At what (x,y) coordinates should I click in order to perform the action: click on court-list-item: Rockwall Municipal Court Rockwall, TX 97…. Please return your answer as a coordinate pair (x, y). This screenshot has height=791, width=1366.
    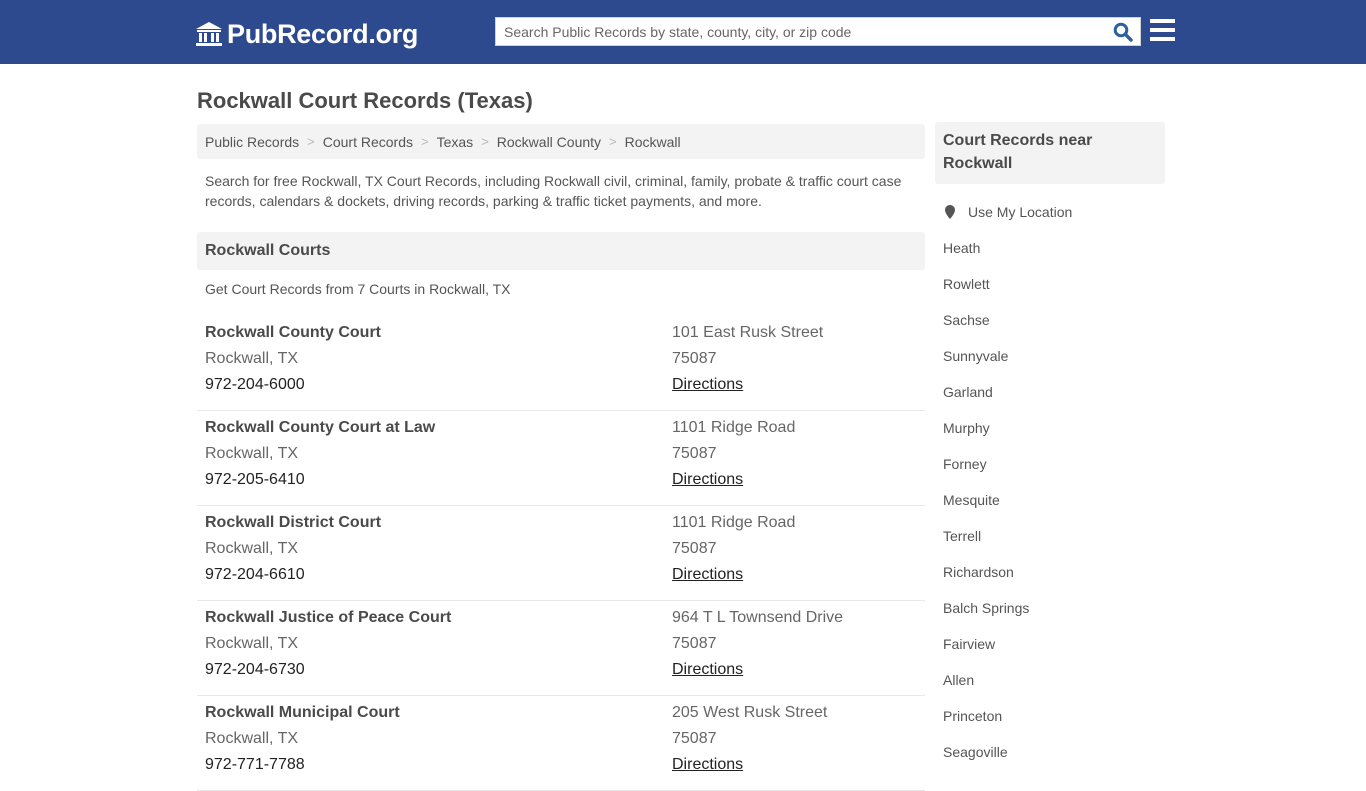
    Looking at the image, I should click on (561, 743).